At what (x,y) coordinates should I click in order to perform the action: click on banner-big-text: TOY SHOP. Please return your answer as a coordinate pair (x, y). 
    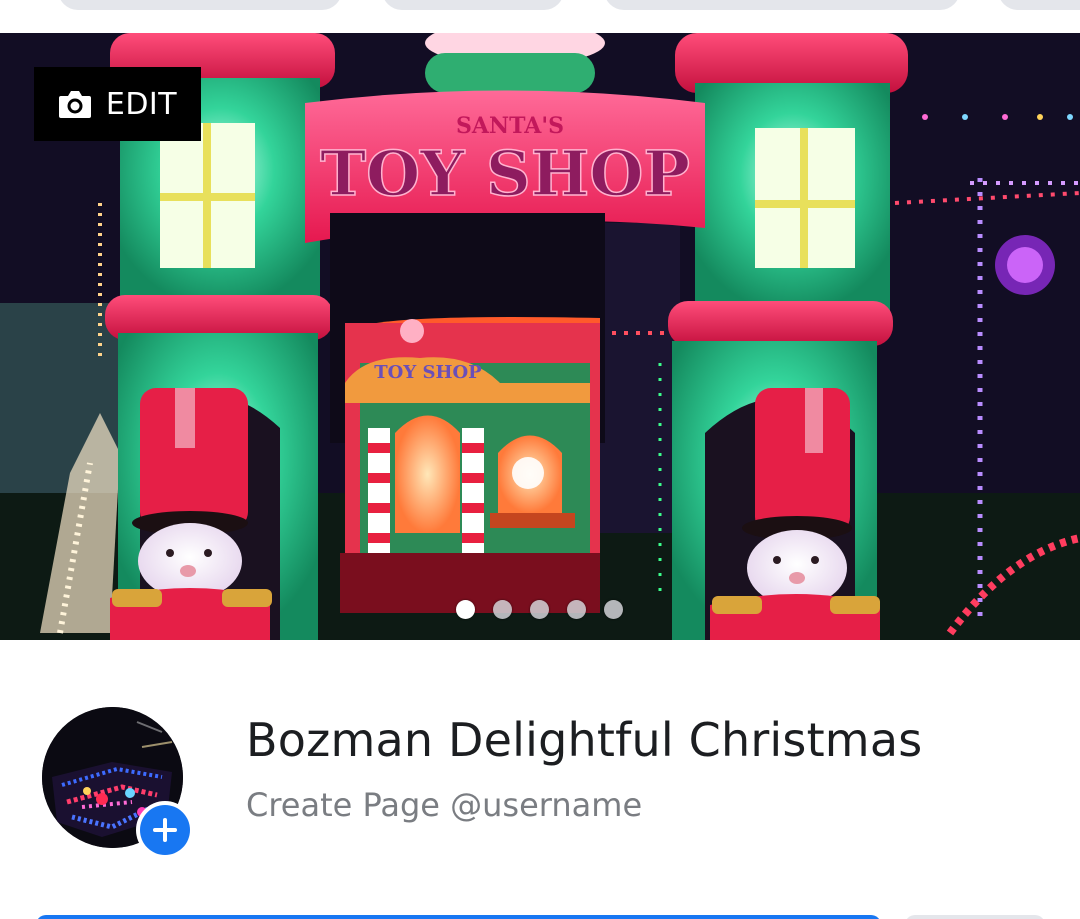
    Looking at the image, I should click on (505, 173).